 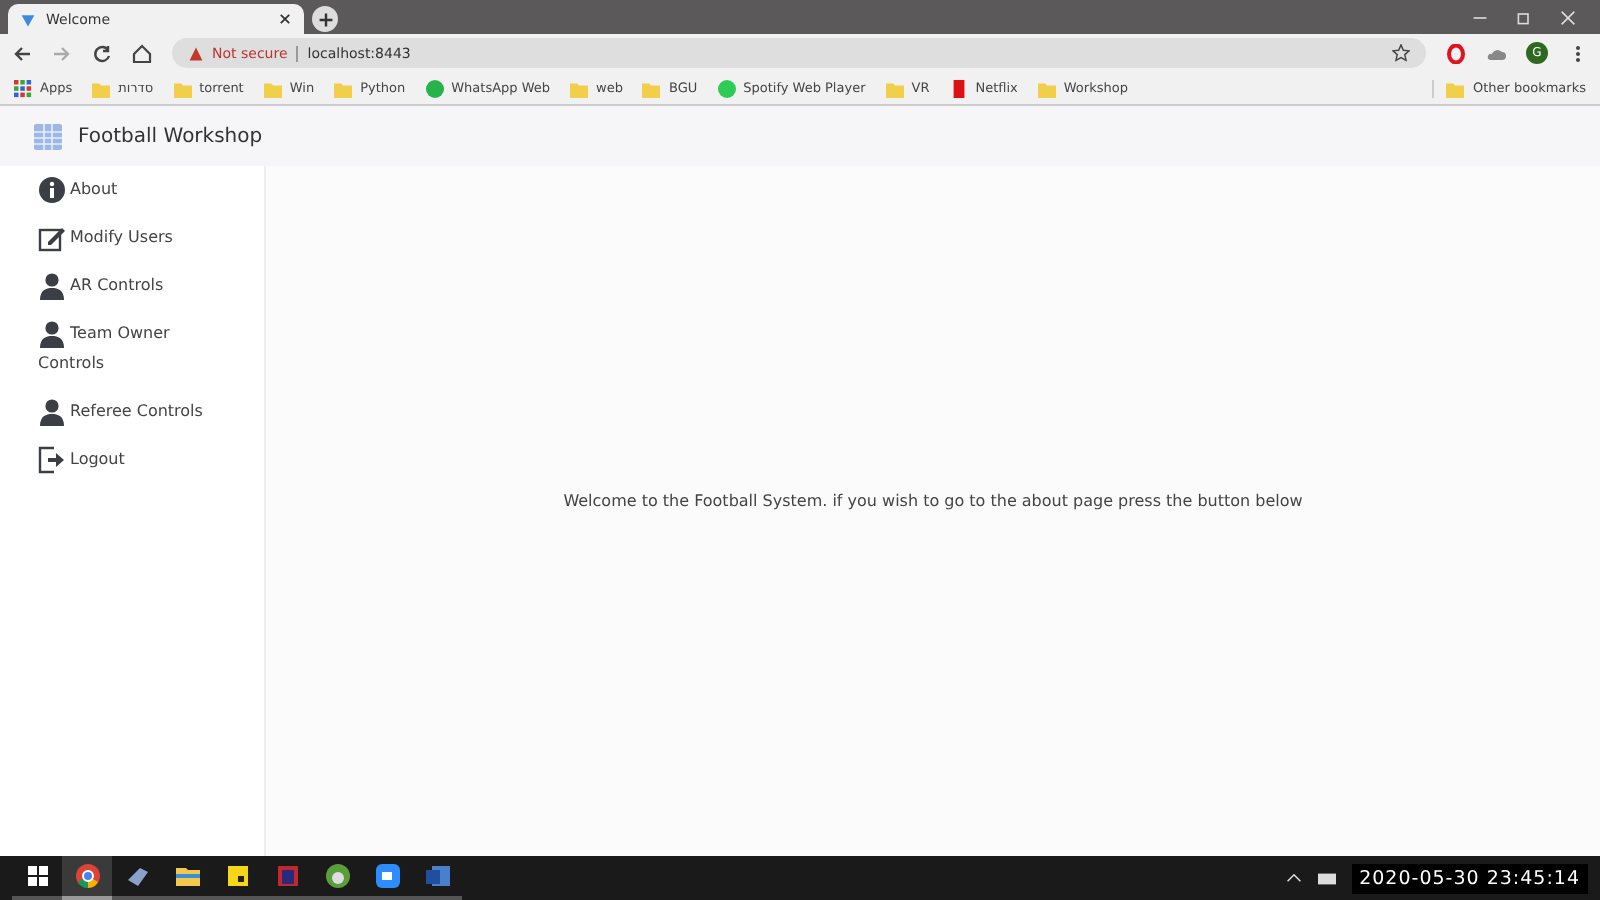 What do you see at coordinates (128, 459) in the screenshot?
I see `nav-link: Logout` at bounding box center [128, 459].